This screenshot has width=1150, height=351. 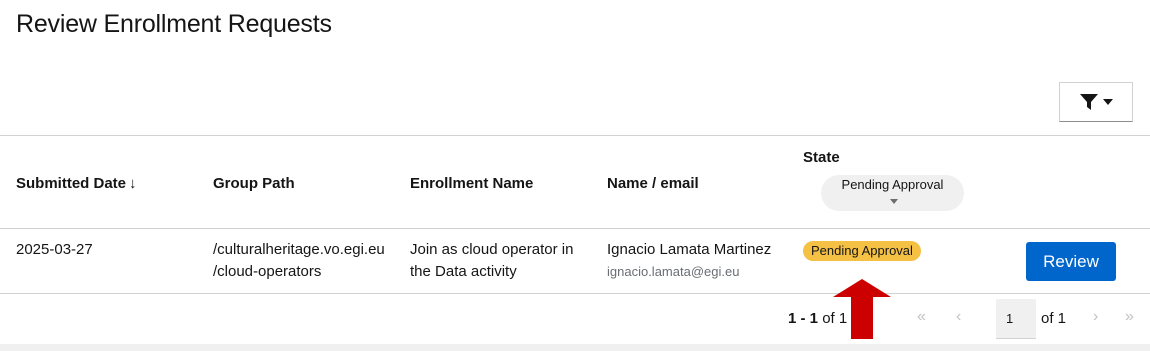 What do you see at coordinates (575, 347) in the screenshot?
I see `page-bottom-bar` at bounding box center [575, 347].